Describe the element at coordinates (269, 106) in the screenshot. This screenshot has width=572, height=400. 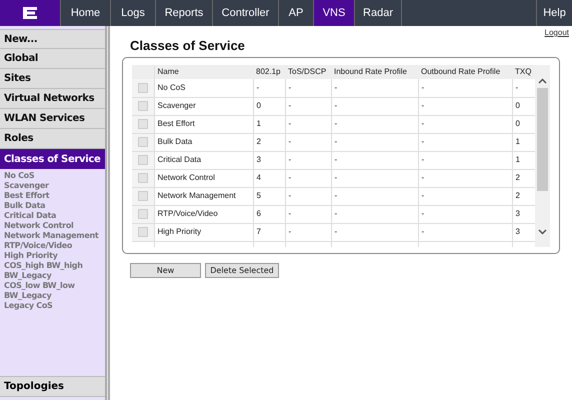
I see `table-cell: 0` at that location.